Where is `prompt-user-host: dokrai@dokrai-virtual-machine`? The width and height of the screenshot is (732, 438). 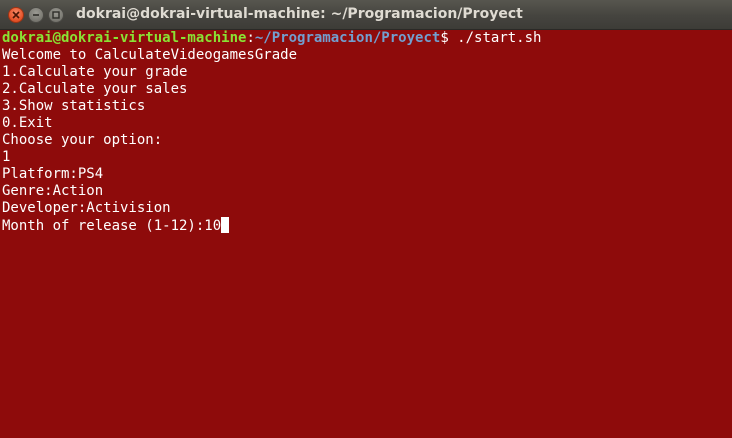
prompt-user-host: dokrai@dokrai-virtual-machine is located at coordinates (124, 38).